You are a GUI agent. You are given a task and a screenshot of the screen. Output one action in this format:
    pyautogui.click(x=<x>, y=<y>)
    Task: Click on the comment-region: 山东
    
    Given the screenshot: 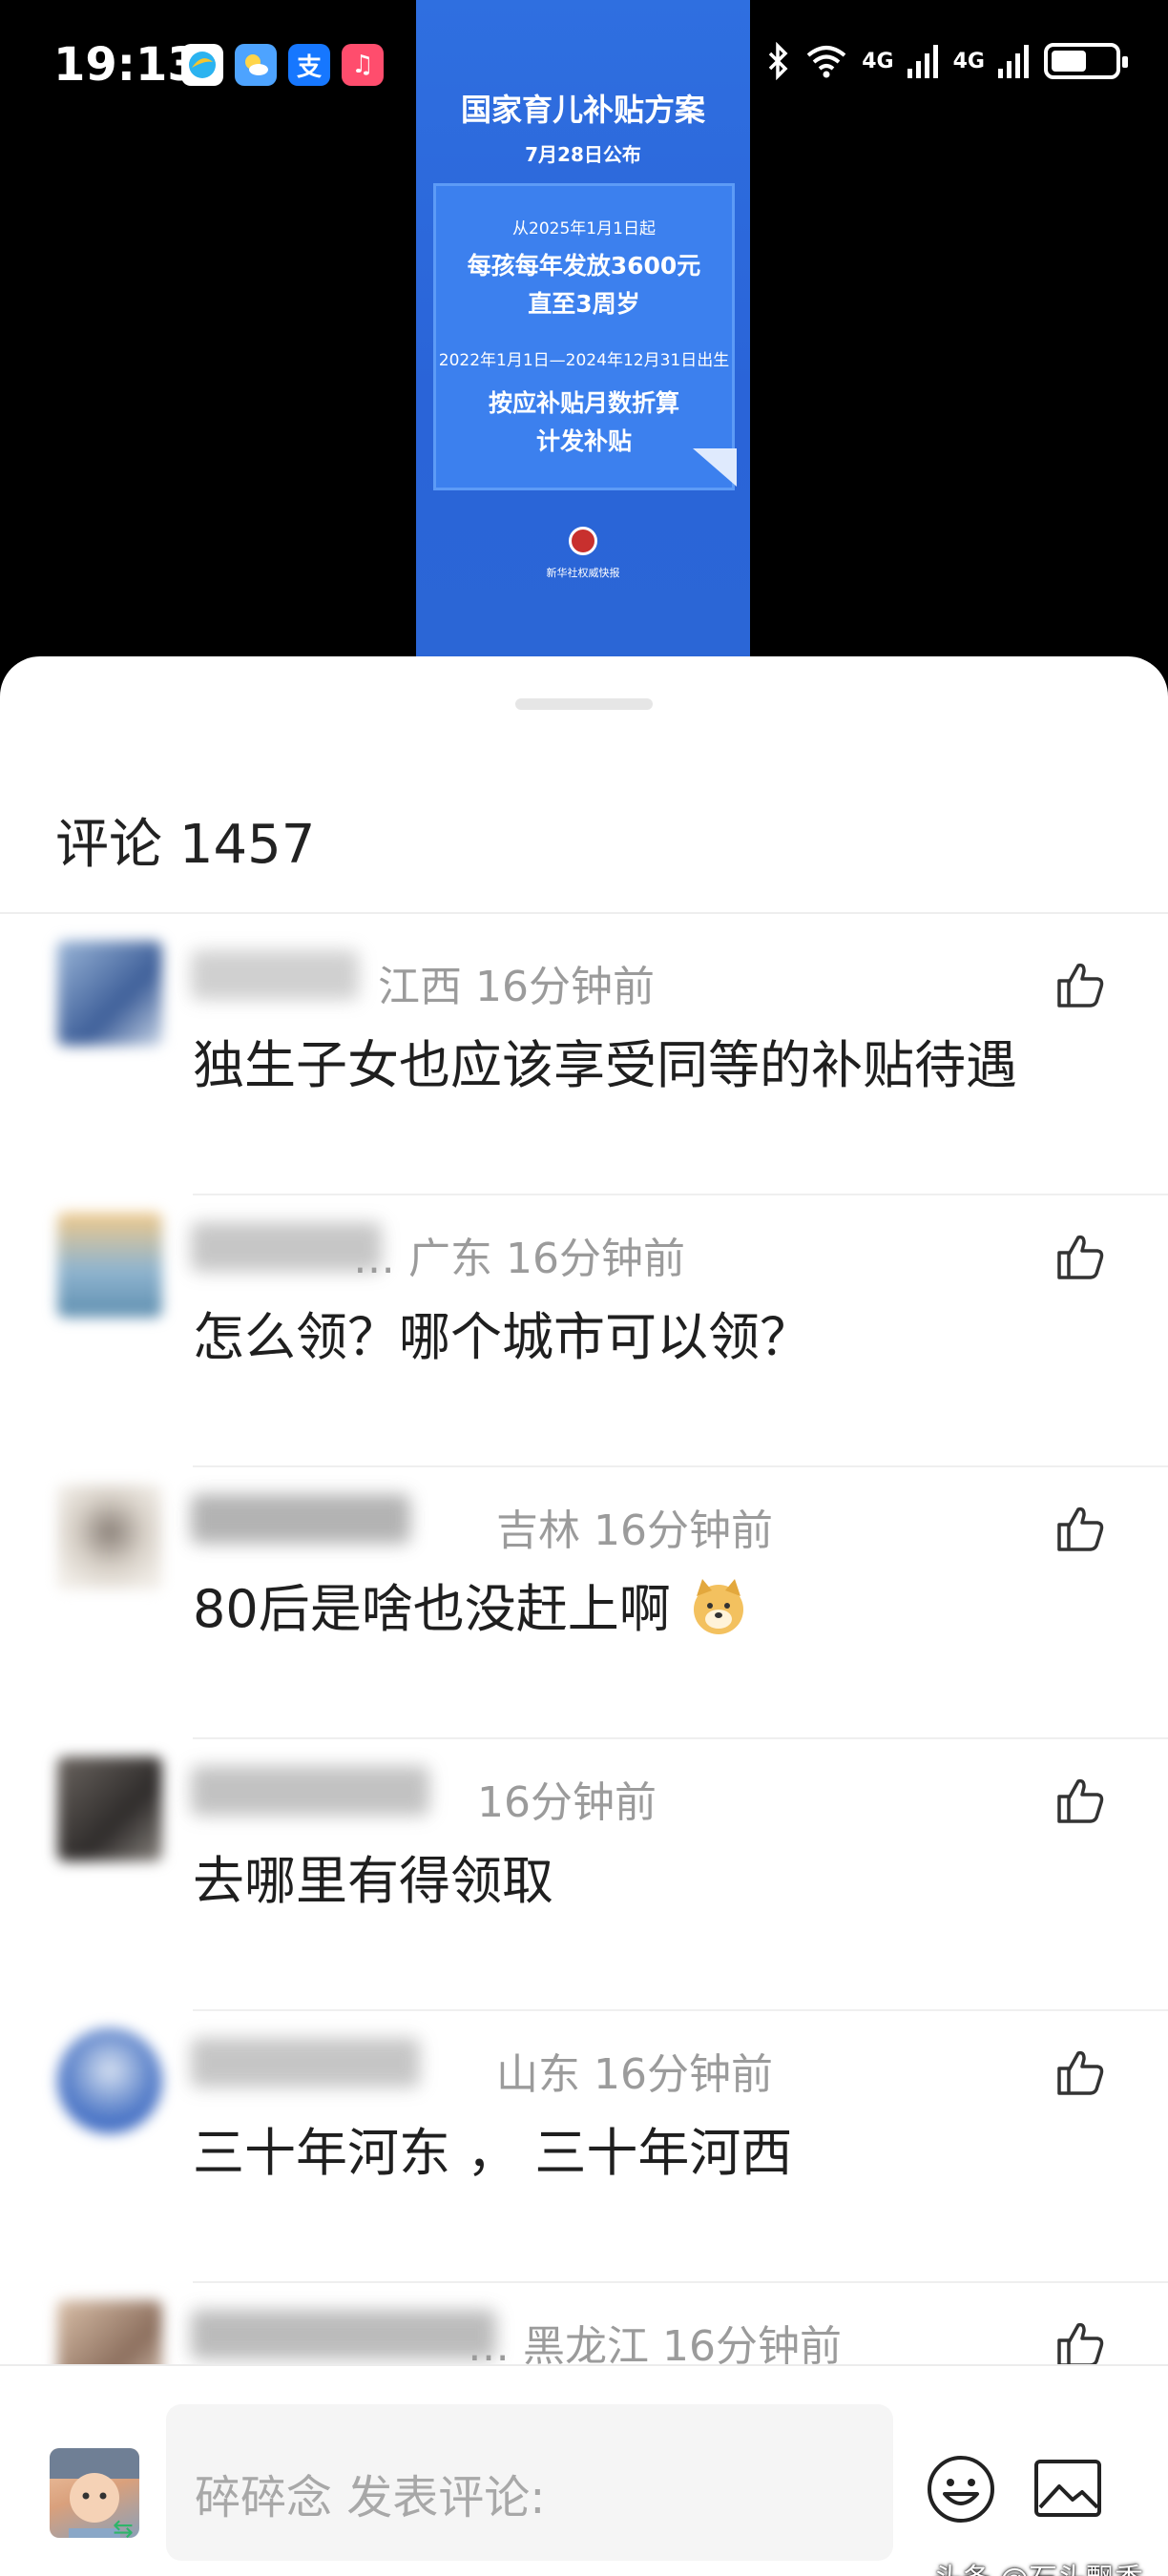 What is the action you would take?
    pyautogui.click(x=538, y=2074)
    